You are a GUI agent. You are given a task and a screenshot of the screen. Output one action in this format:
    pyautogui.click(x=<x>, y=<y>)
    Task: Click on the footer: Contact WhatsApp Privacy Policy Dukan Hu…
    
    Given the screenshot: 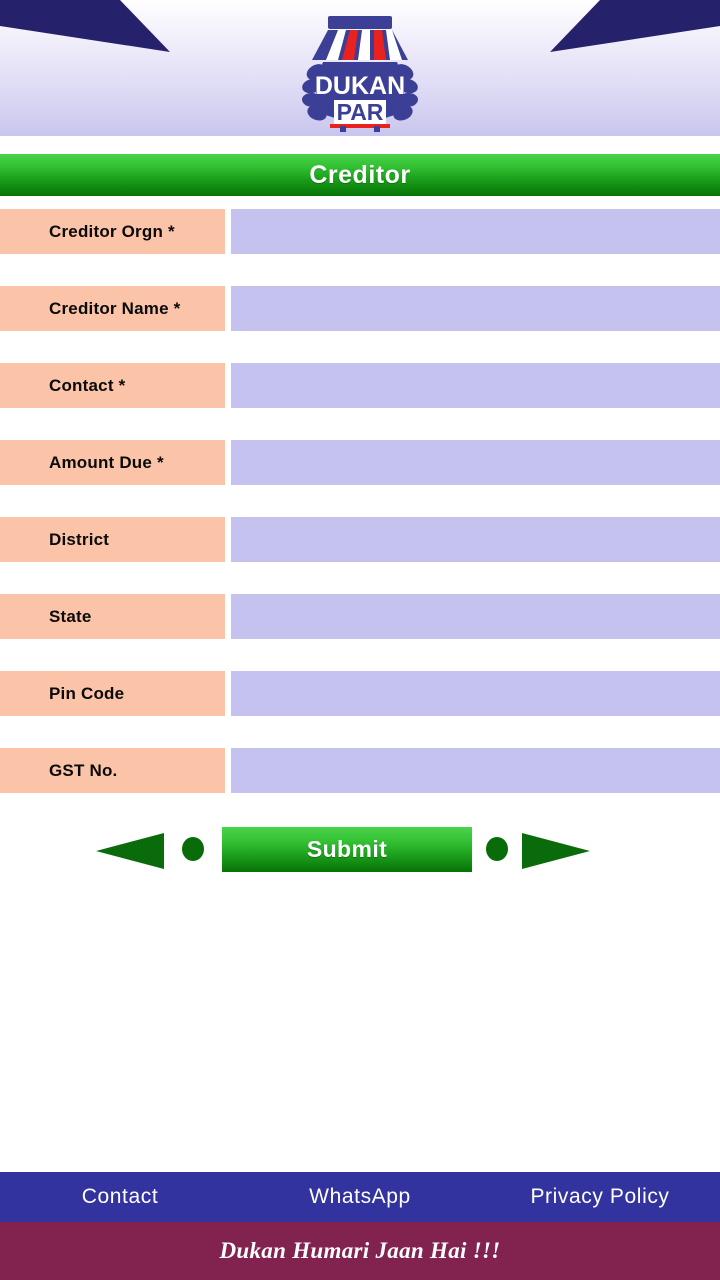 What is the action you would take?
    pyautogui.click(x=360, y=1226)
    